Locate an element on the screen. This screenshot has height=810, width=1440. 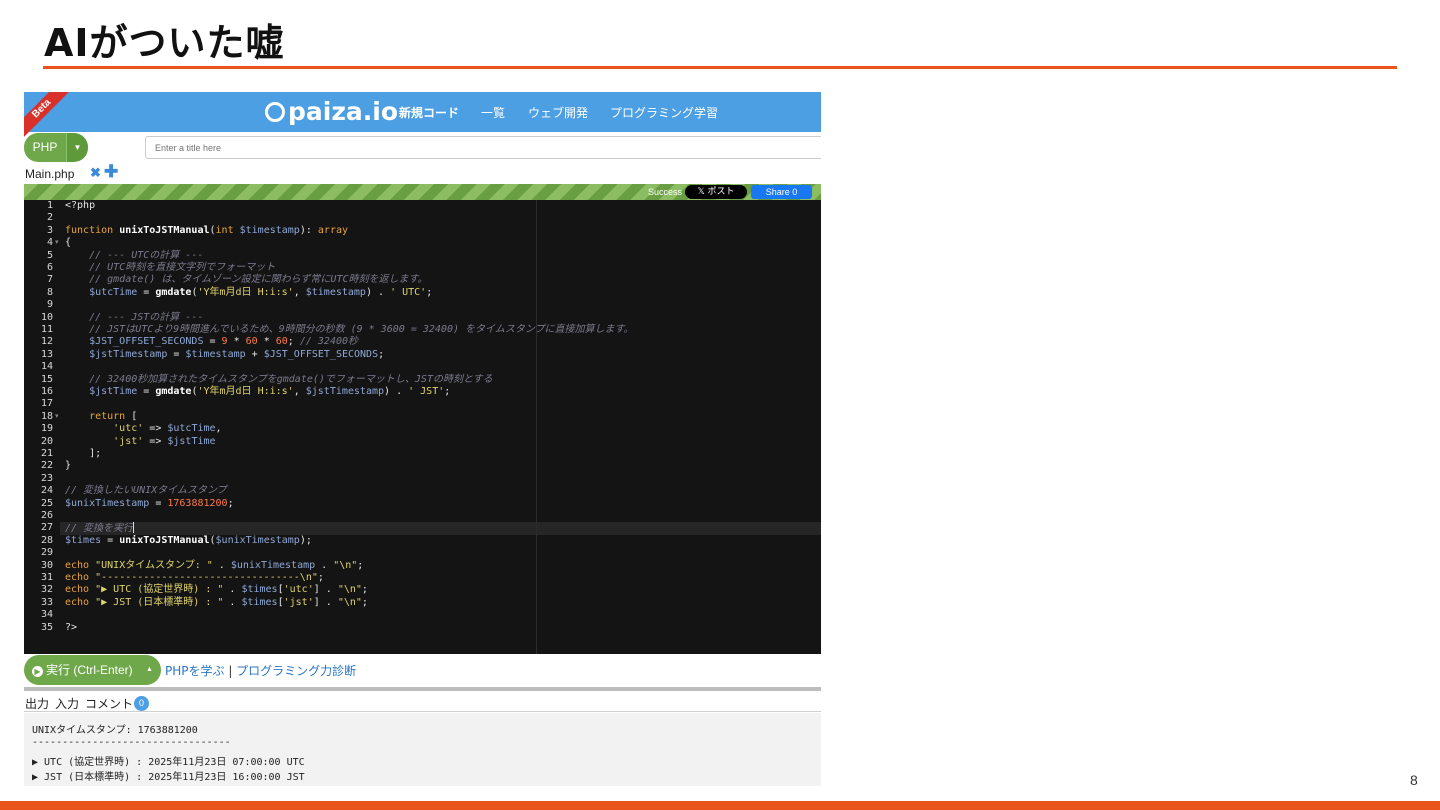
line-number: 25 is located at coordinates (46, 503).